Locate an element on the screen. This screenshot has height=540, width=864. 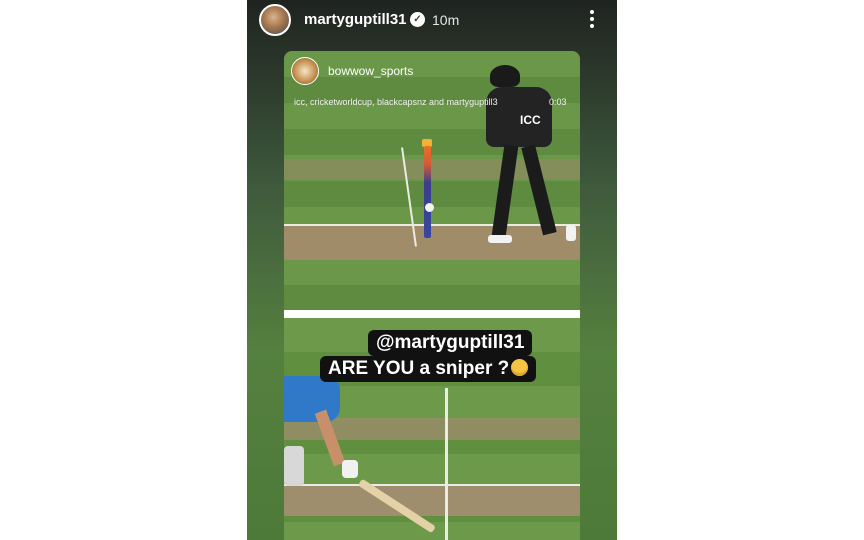
caption-question: ARE YOU a sniper ? is located at coordinates (428, 369).